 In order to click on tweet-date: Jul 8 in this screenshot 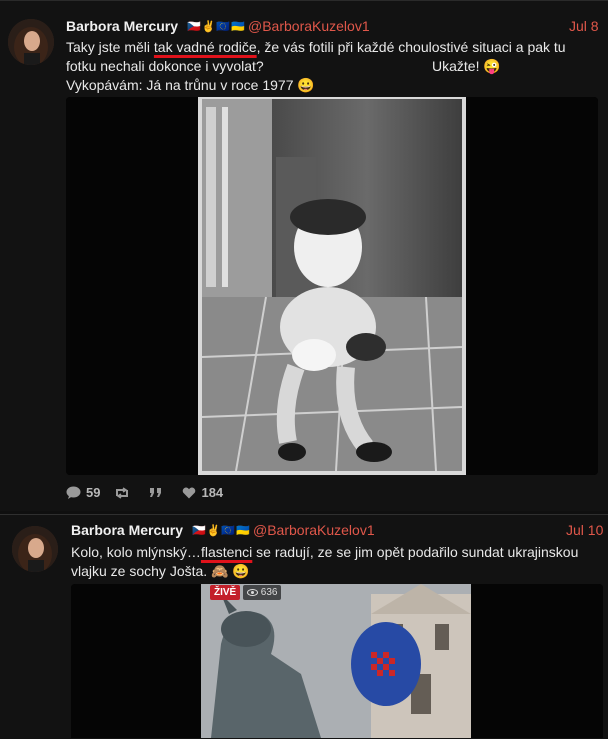, I will do `click(584, 26)`.